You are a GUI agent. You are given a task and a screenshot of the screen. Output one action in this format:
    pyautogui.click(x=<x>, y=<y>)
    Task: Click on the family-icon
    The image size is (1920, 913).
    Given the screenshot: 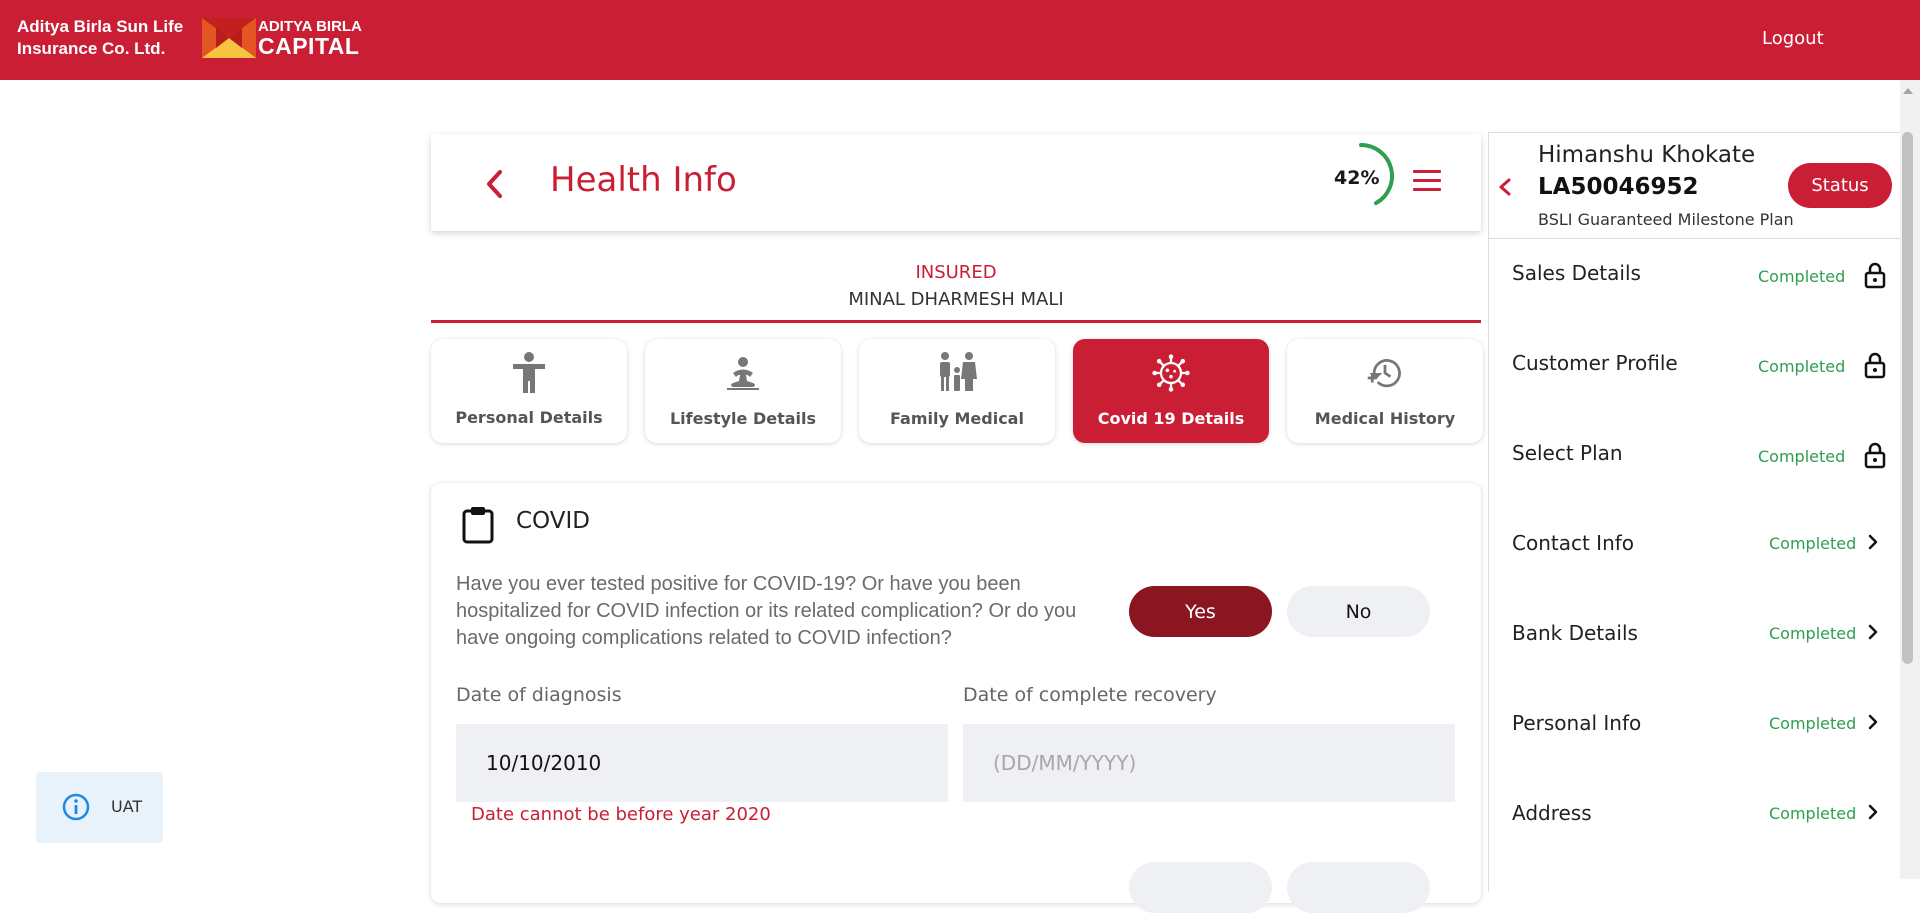 What is the action you would take?
    pyautogui.click(x=958, y=371)
    